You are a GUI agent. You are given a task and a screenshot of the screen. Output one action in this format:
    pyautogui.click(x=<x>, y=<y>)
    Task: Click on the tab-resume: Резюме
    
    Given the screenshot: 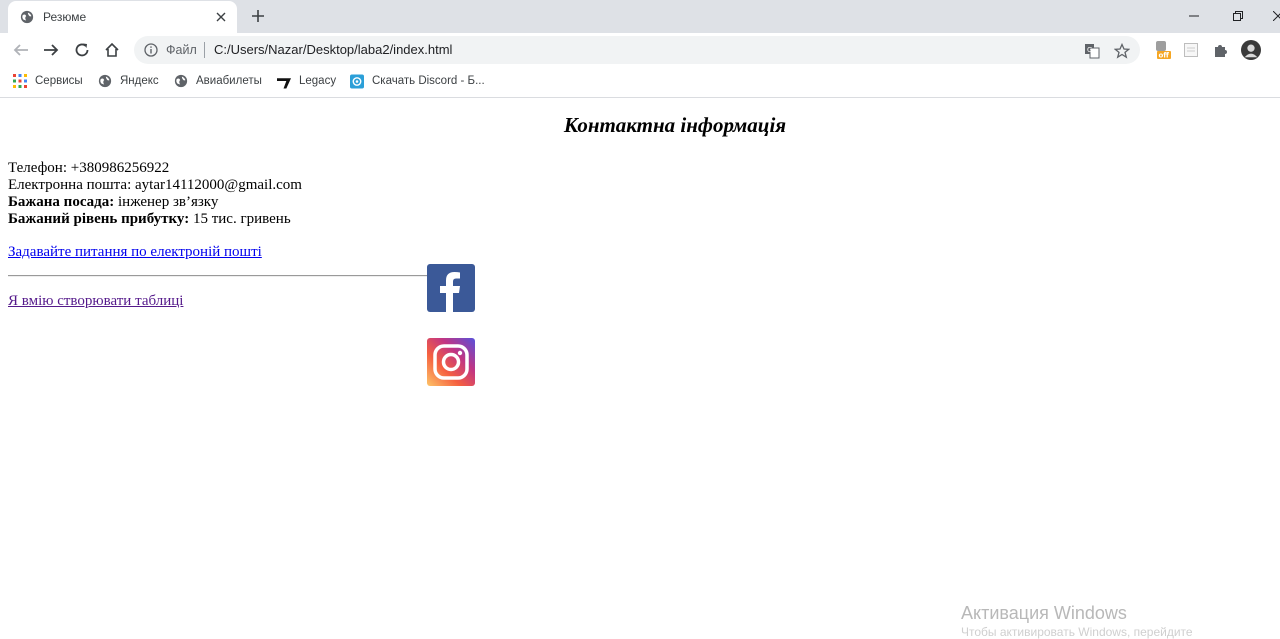 What is the action you would take?
    pyautogui.click(x=122, y=17)
    